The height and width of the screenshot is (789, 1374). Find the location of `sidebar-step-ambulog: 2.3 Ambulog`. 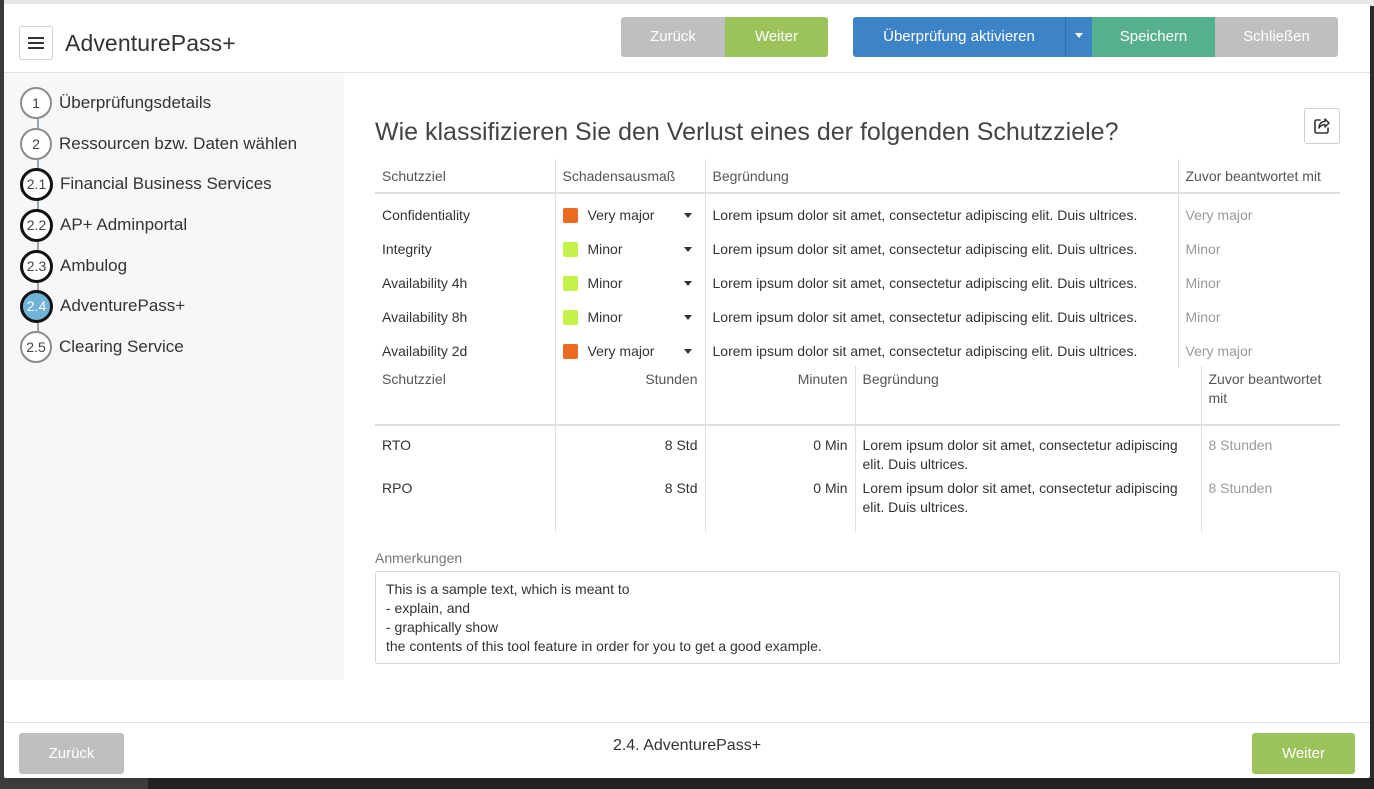

sidebar-step-ambulog: 2.3 Ambulog is located at coordinates (73, 266).